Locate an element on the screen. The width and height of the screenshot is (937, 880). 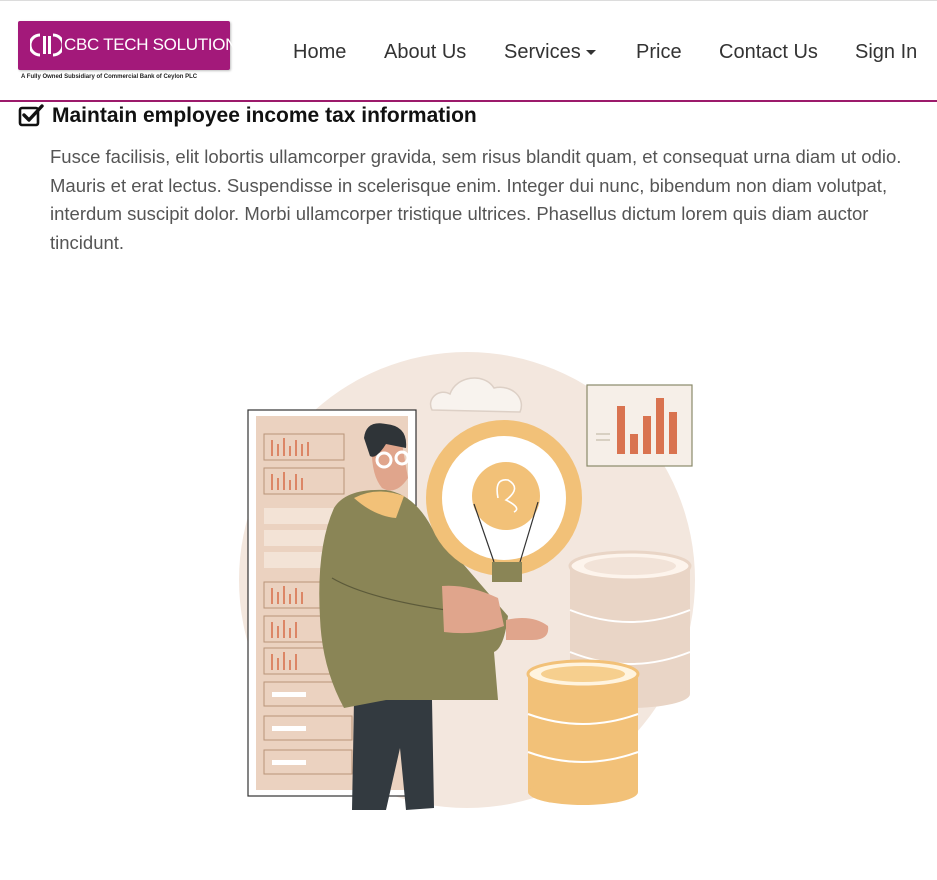
nav-home: Home is located at coordinates (319, 52).